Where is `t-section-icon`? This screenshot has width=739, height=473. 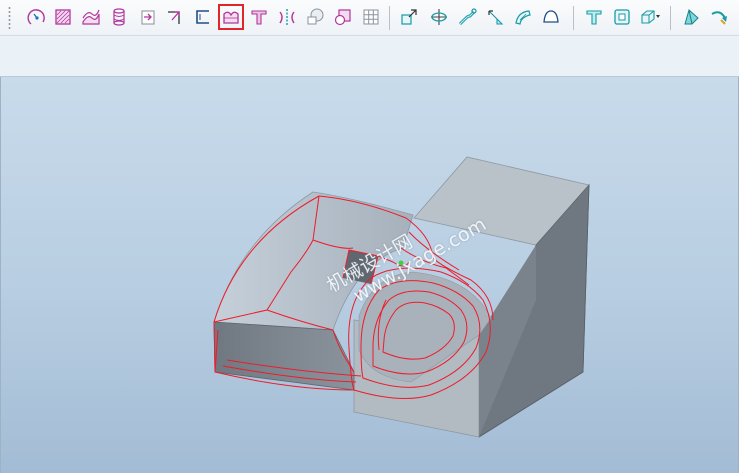 t-section-icon is located at coordinates (259, 17).